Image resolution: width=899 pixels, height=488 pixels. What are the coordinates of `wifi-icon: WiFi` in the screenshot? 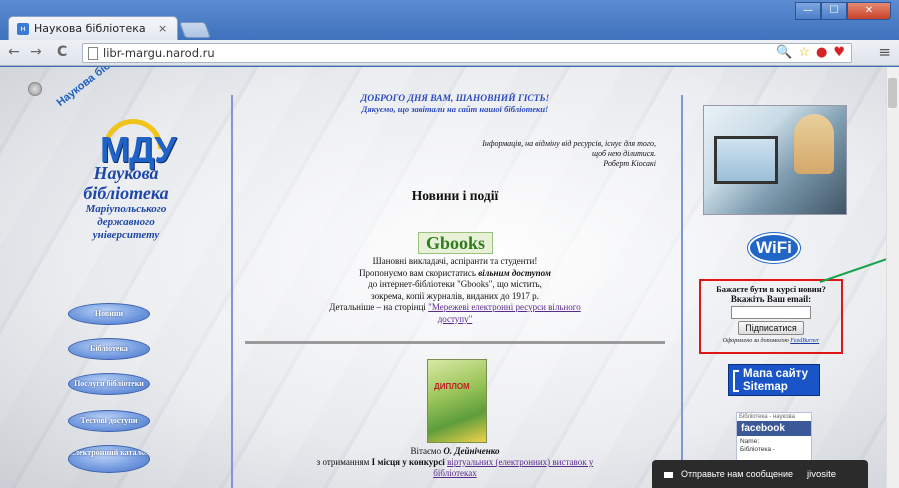 It's located at (774, 248).